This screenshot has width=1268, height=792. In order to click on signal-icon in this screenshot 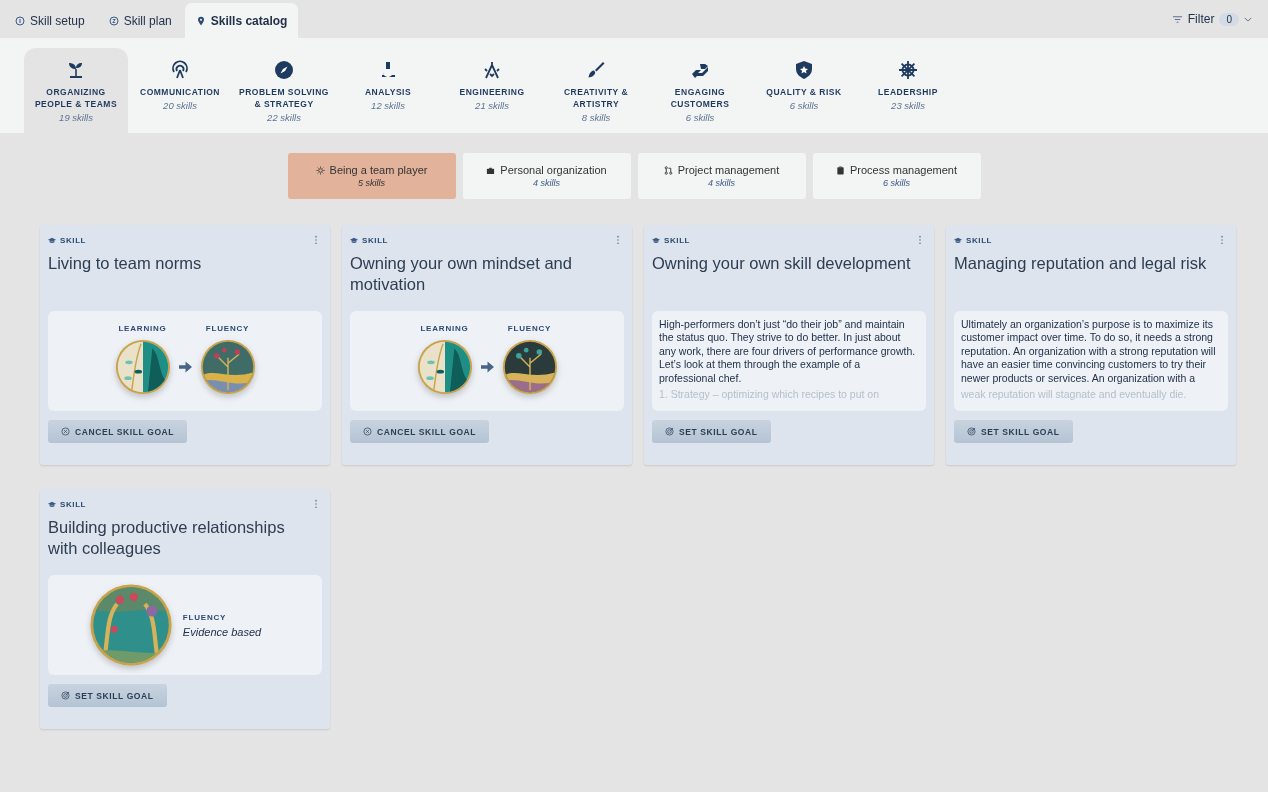, I will do `click(180, 70)`.